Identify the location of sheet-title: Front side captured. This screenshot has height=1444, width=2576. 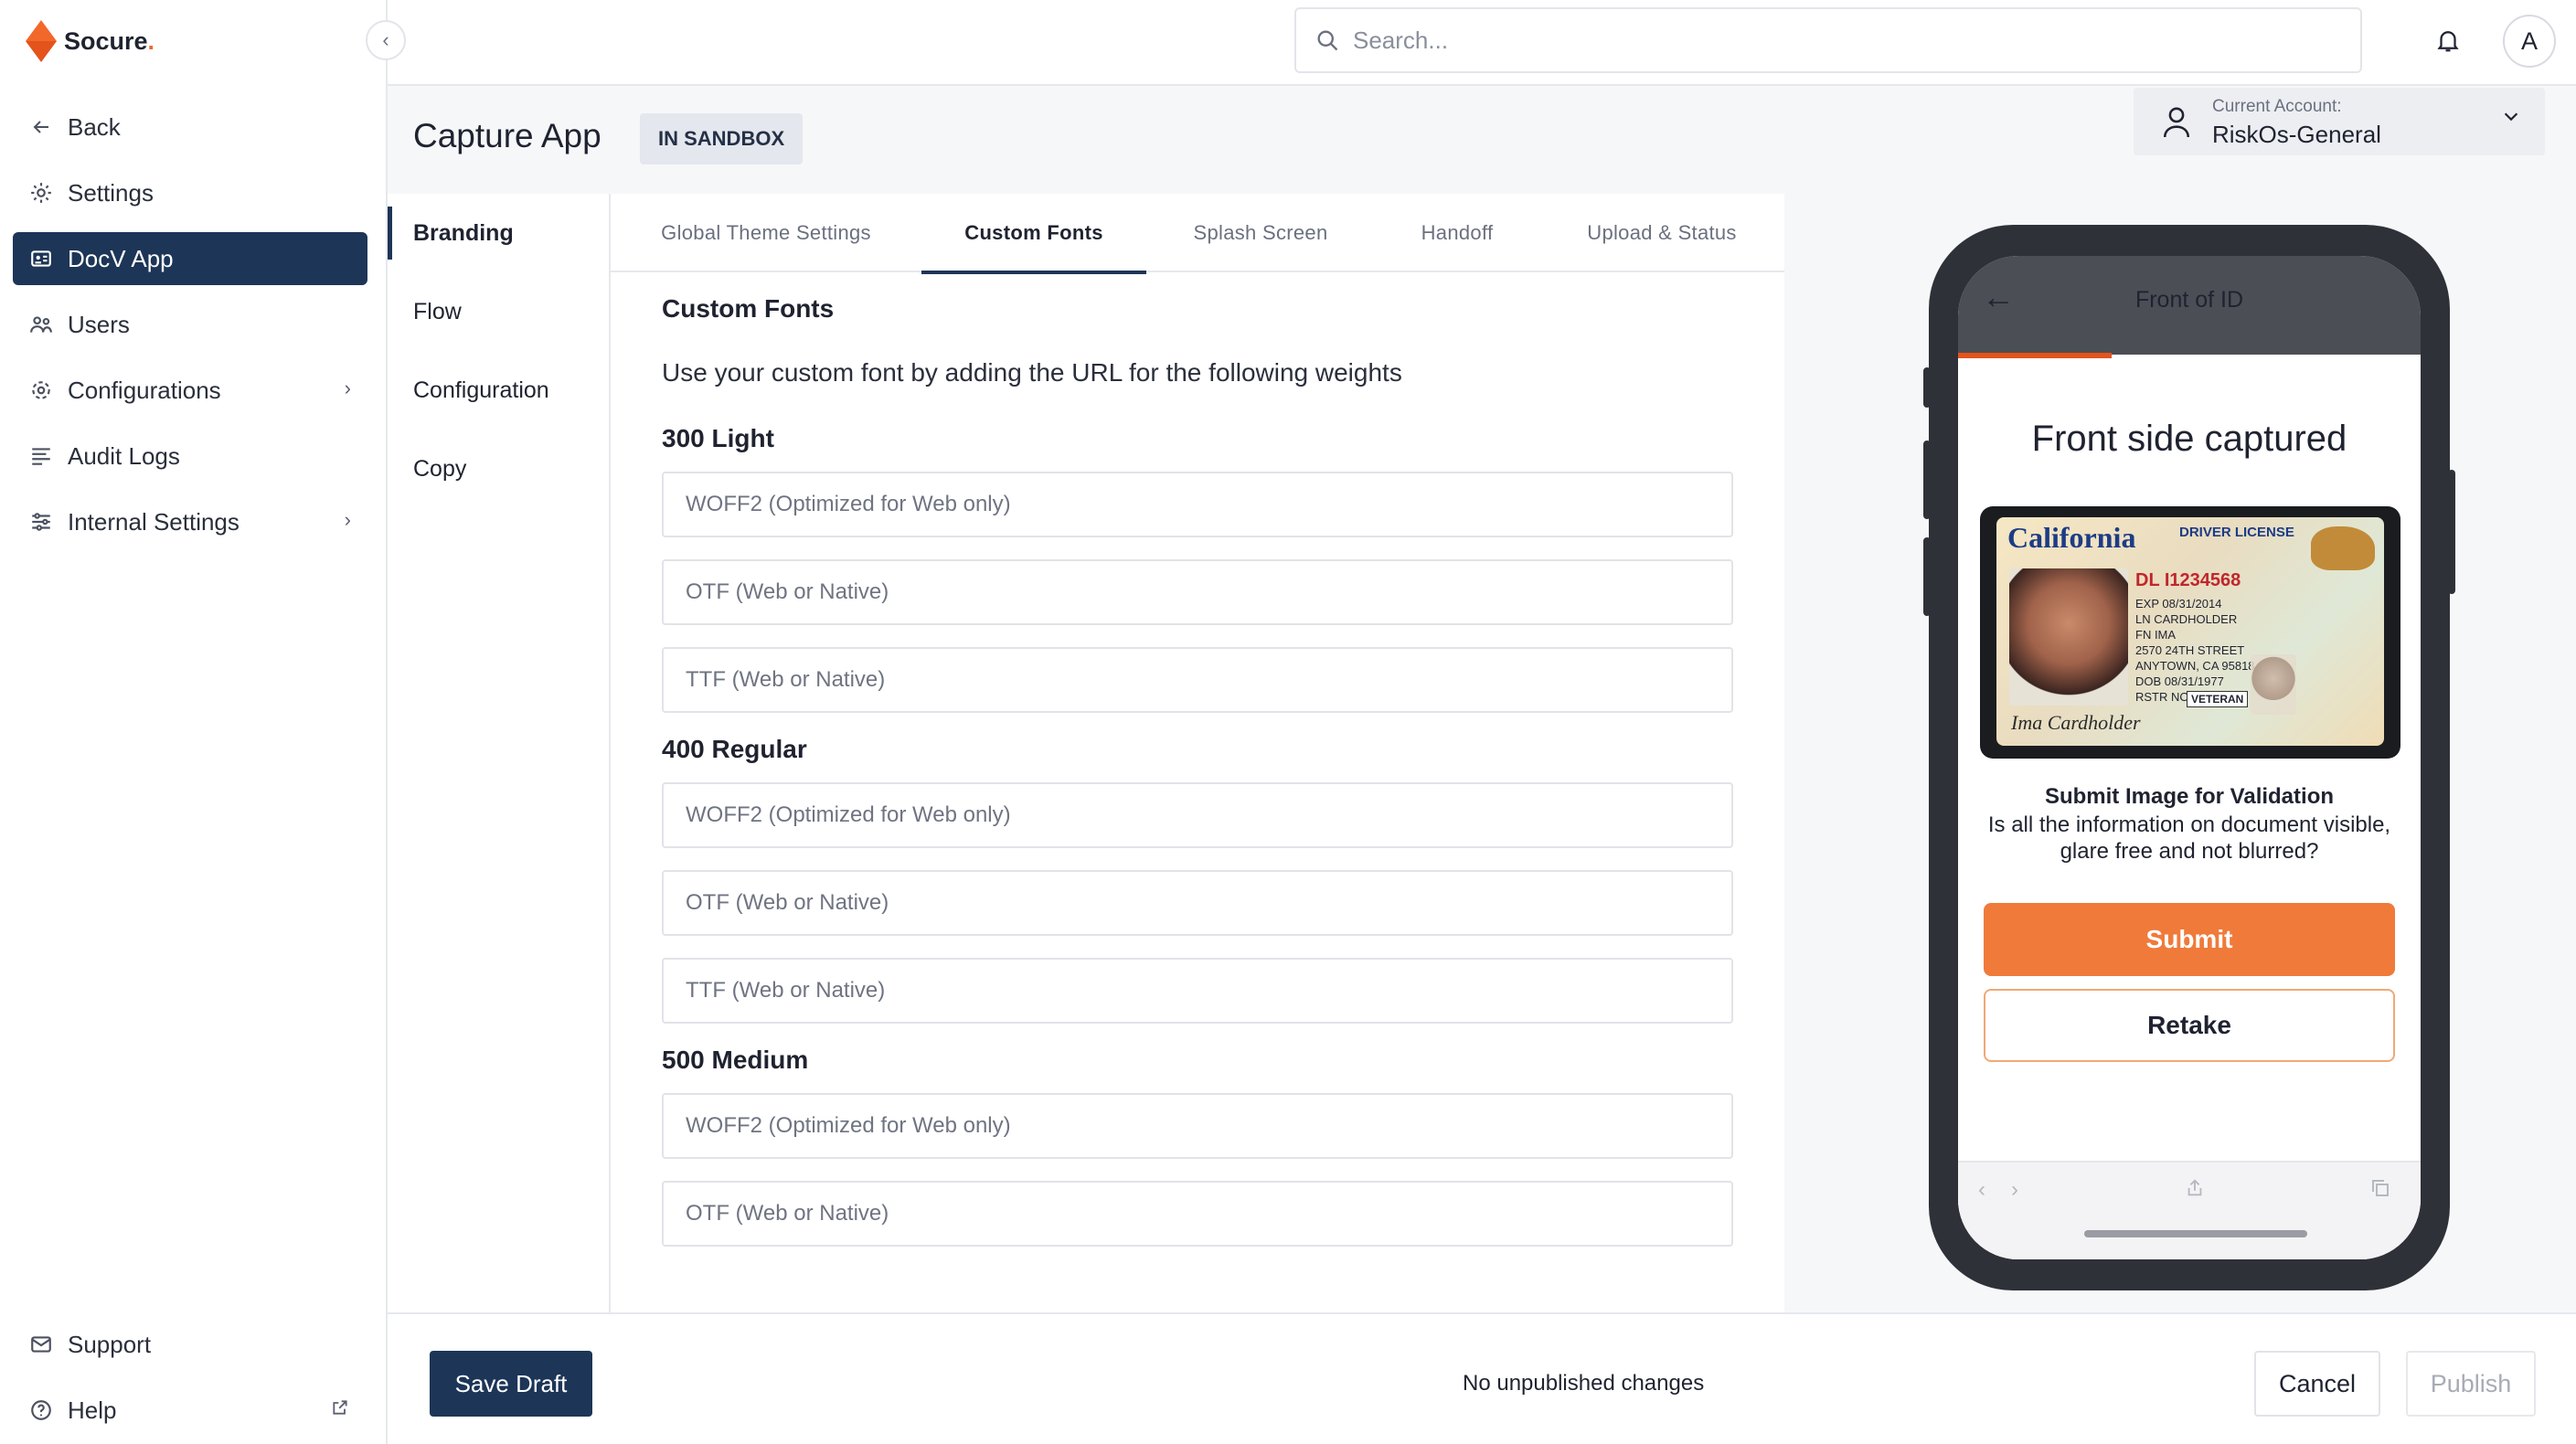
(2189, 439).